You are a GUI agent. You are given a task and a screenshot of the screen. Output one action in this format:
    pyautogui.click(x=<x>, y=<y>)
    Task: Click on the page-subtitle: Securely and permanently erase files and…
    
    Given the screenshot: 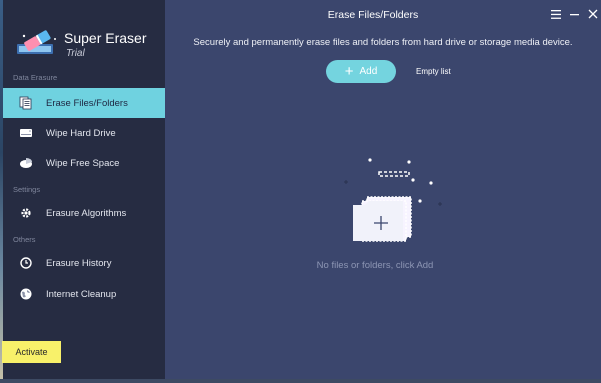 What is the action you would take?
    pyautogui.click(x=383, y=42)
    